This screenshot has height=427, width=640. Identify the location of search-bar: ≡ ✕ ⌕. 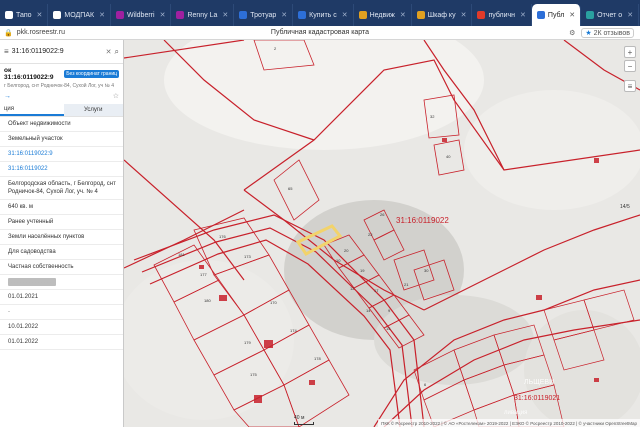
(61, 52).